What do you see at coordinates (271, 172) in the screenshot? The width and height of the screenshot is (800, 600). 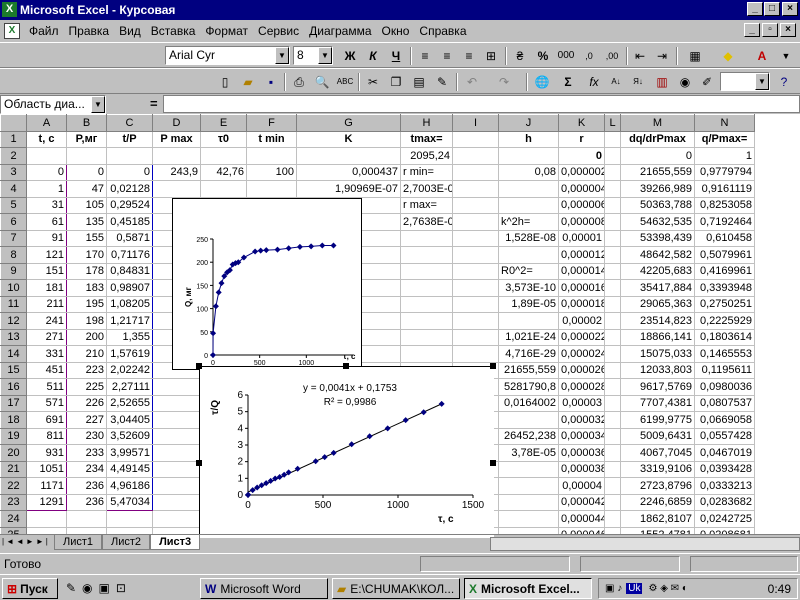 I see `cell: 100` at bounding box center [271, 172].